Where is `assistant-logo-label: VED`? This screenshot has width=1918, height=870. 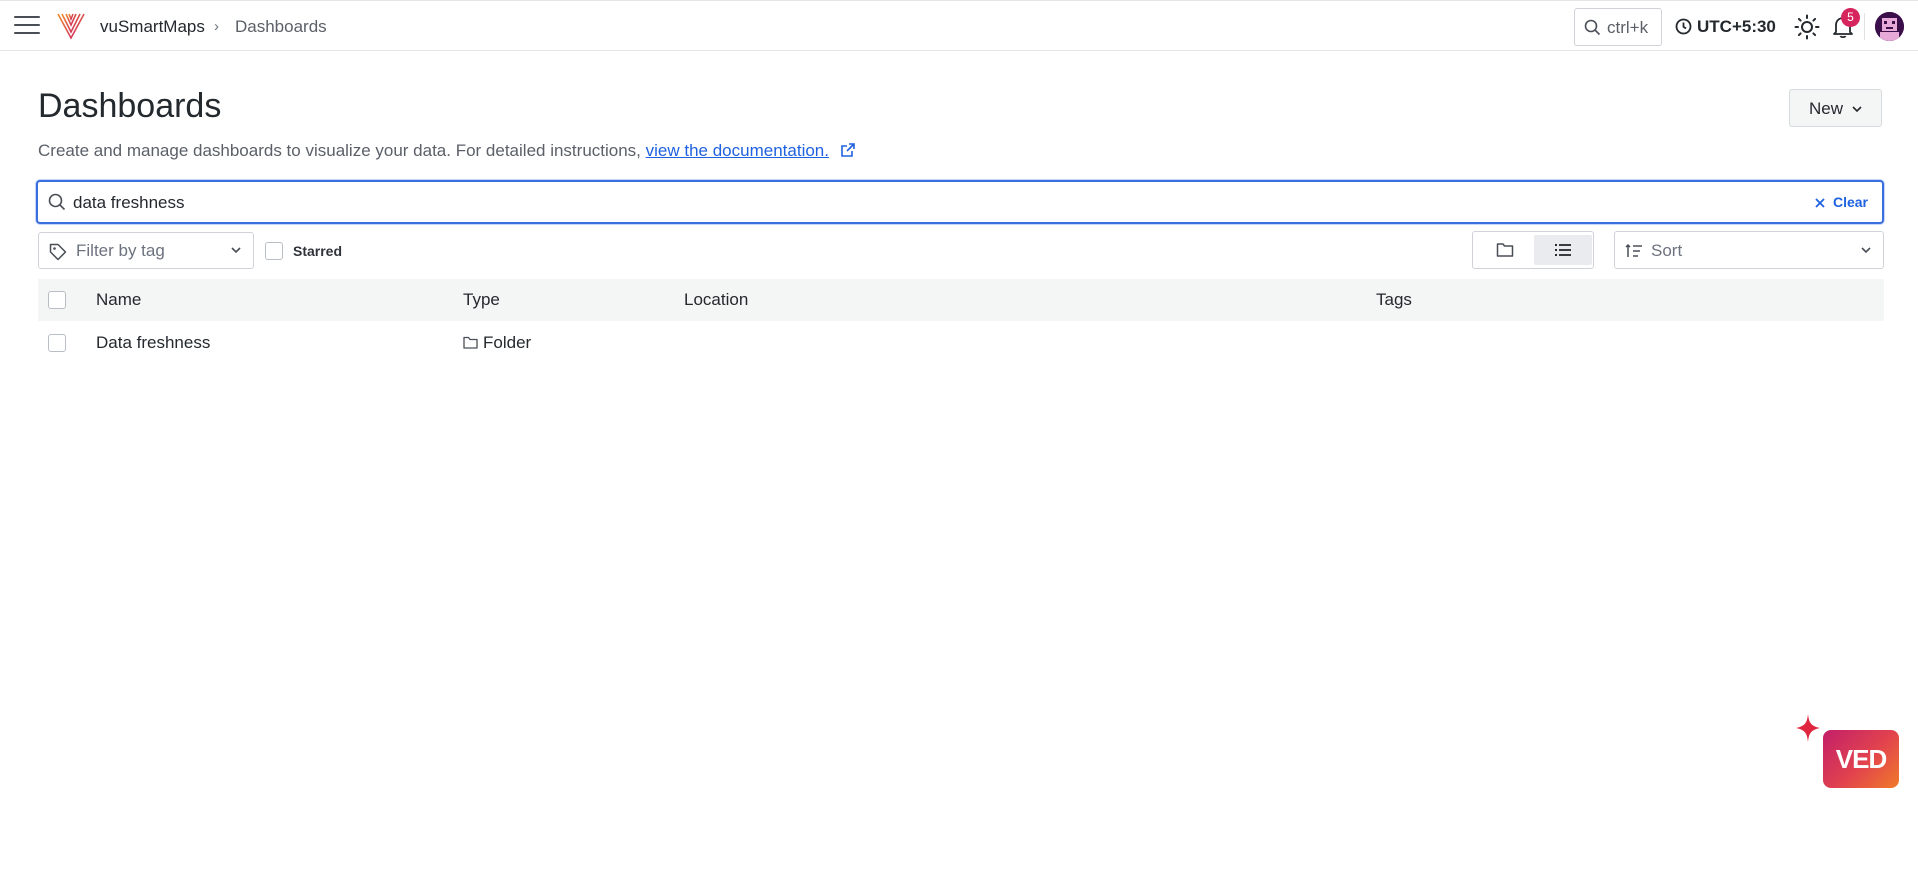 assistant-logo-label: VED is located at coordinates (1861, 759).